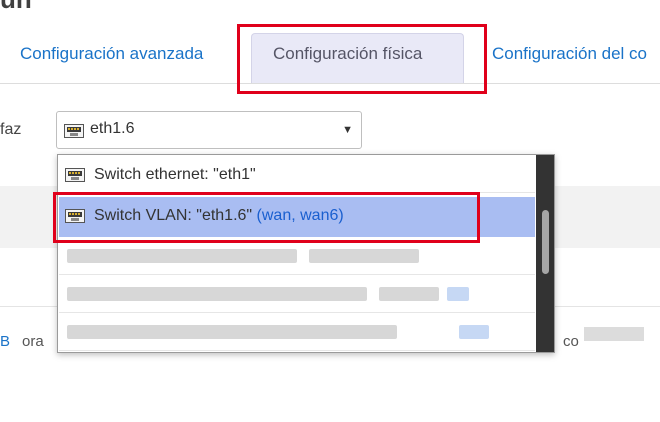  Describe the element at coordinates (11, 129) in the screenshot. I see `interface-field-label: faz` at that location.